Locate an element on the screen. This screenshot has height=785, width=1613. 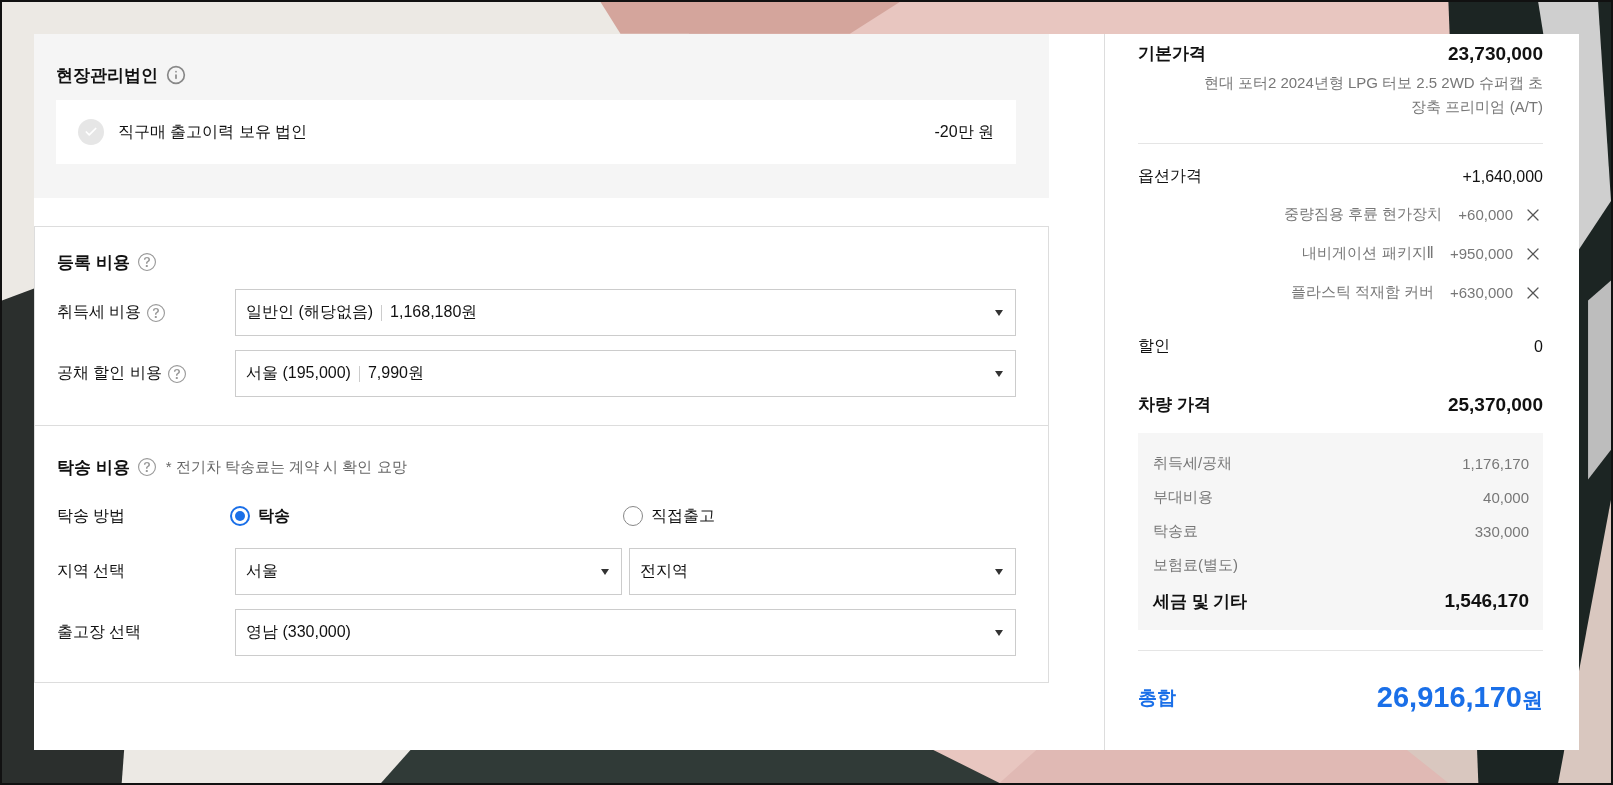
summary-label: 할인 is located at coordinates (1154, 346).